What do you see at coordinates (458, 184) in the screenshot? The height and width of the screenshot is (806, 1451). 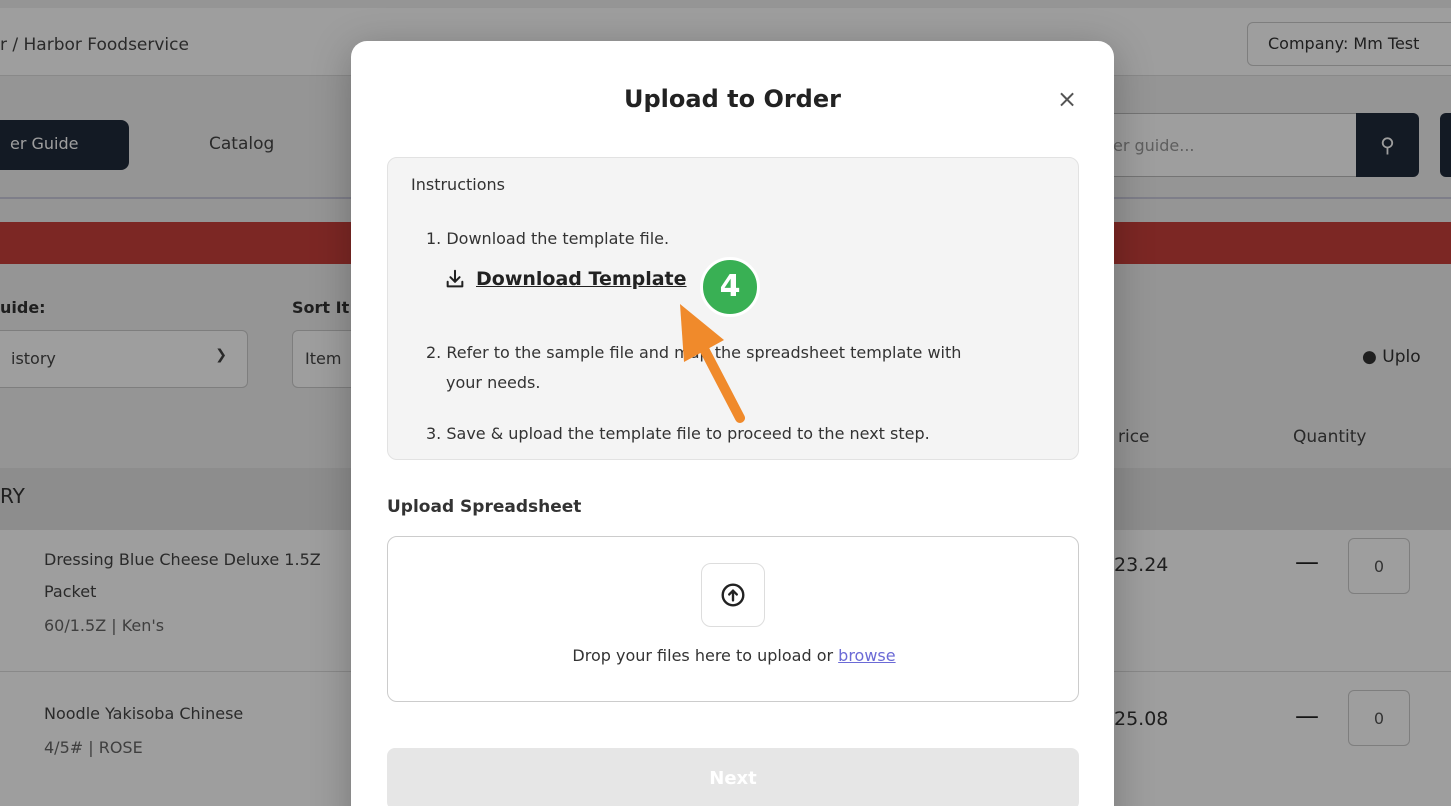 I see `instructions-title: Instructions` at bounding box center [458, 184].